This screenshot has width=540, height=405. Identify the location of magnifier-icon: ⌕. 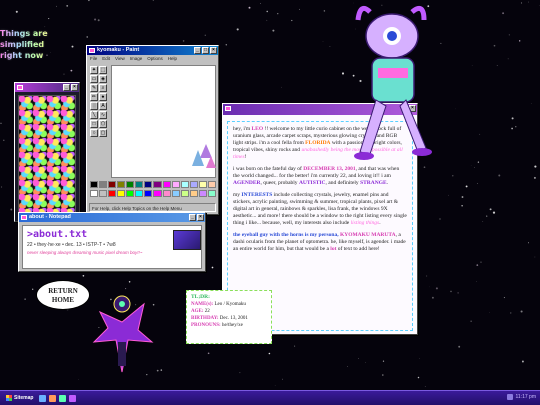
(103, 88).